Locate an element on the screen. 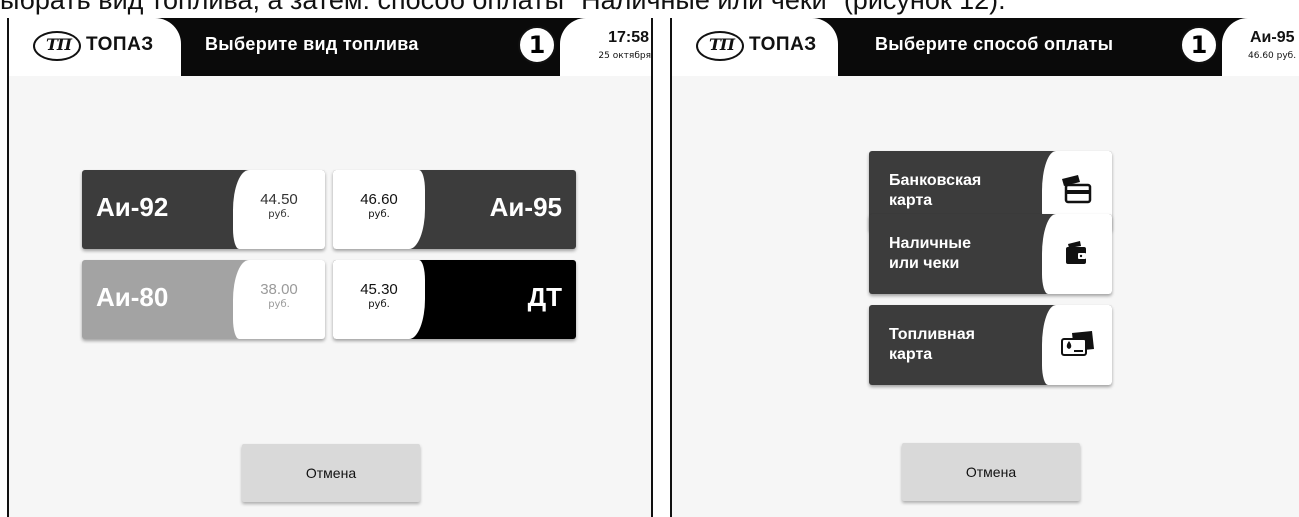 This screenshot has height=517, width=1299. payment-label-line2: или чеки is located at coordinates (924, 263).